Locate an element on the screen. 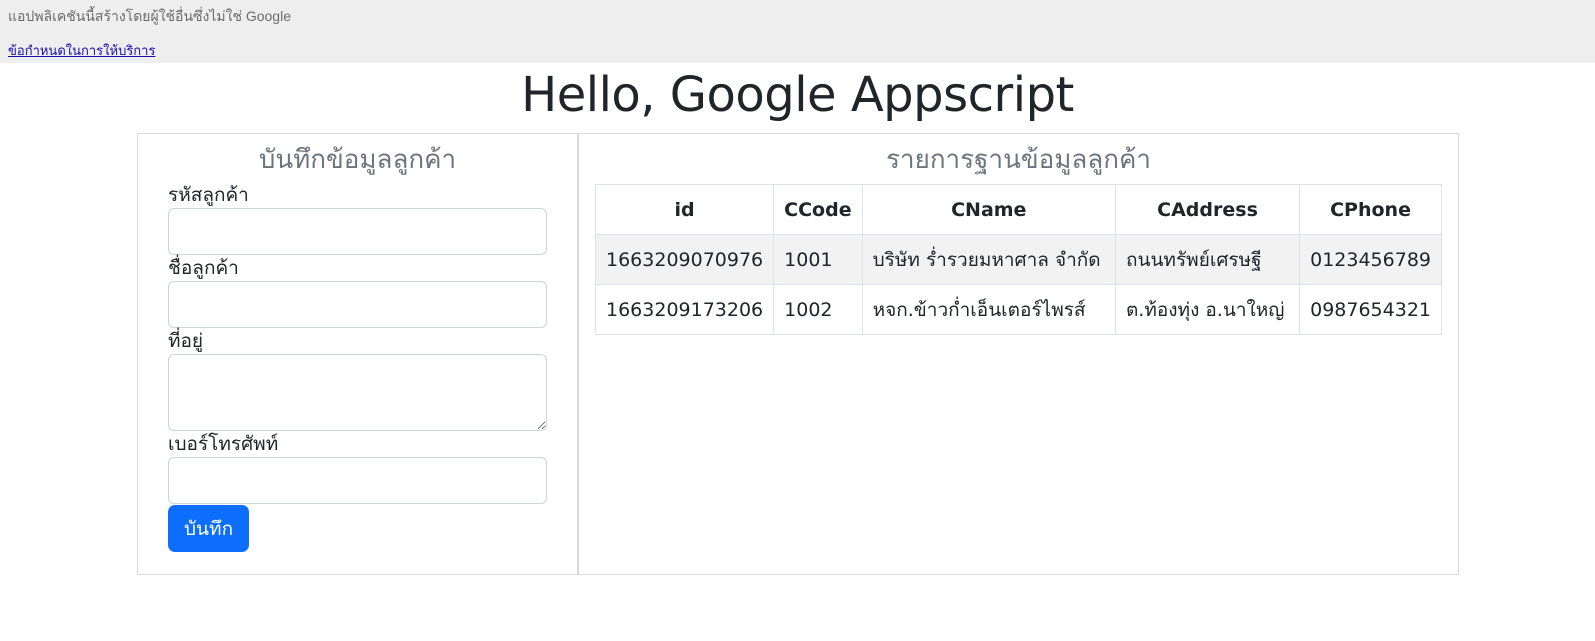  list-title: รายการฐานข้อมูลลูกค้า is located at coordinates (1018, 160).